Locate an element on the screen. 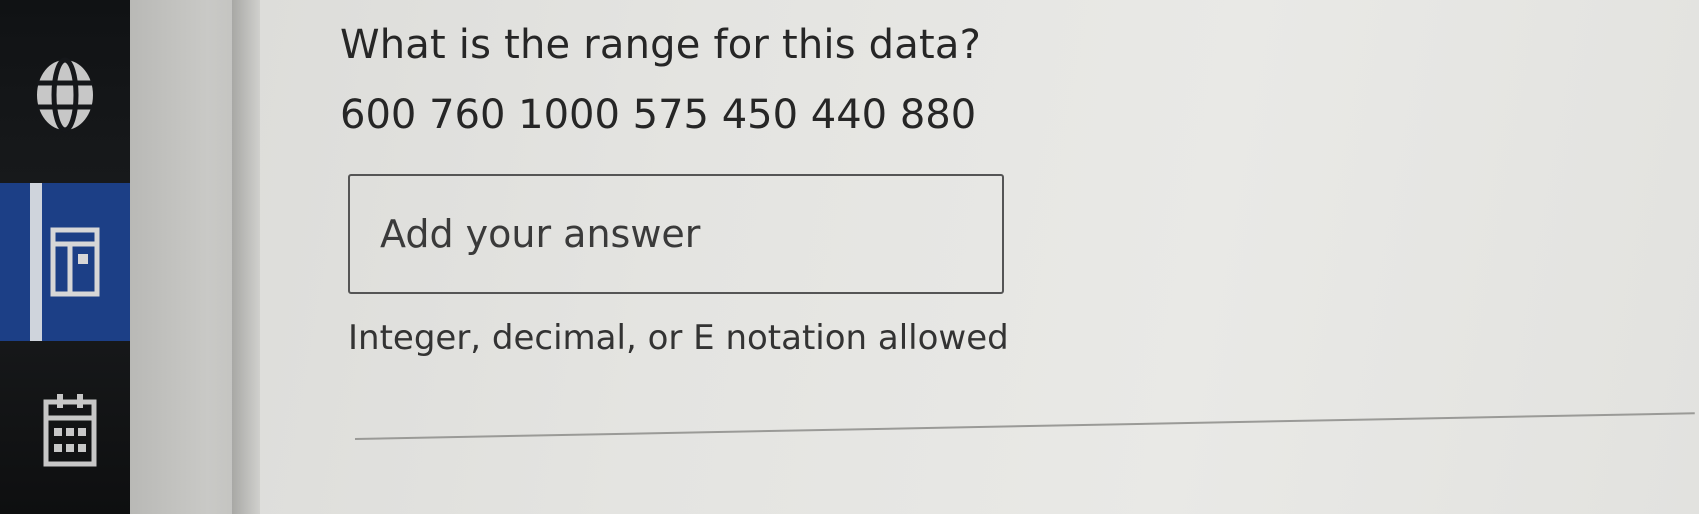 Image resolution: width=1699 pixels, height=514 pixels. sidebar-item-globe is located at coordinates (65, 95).